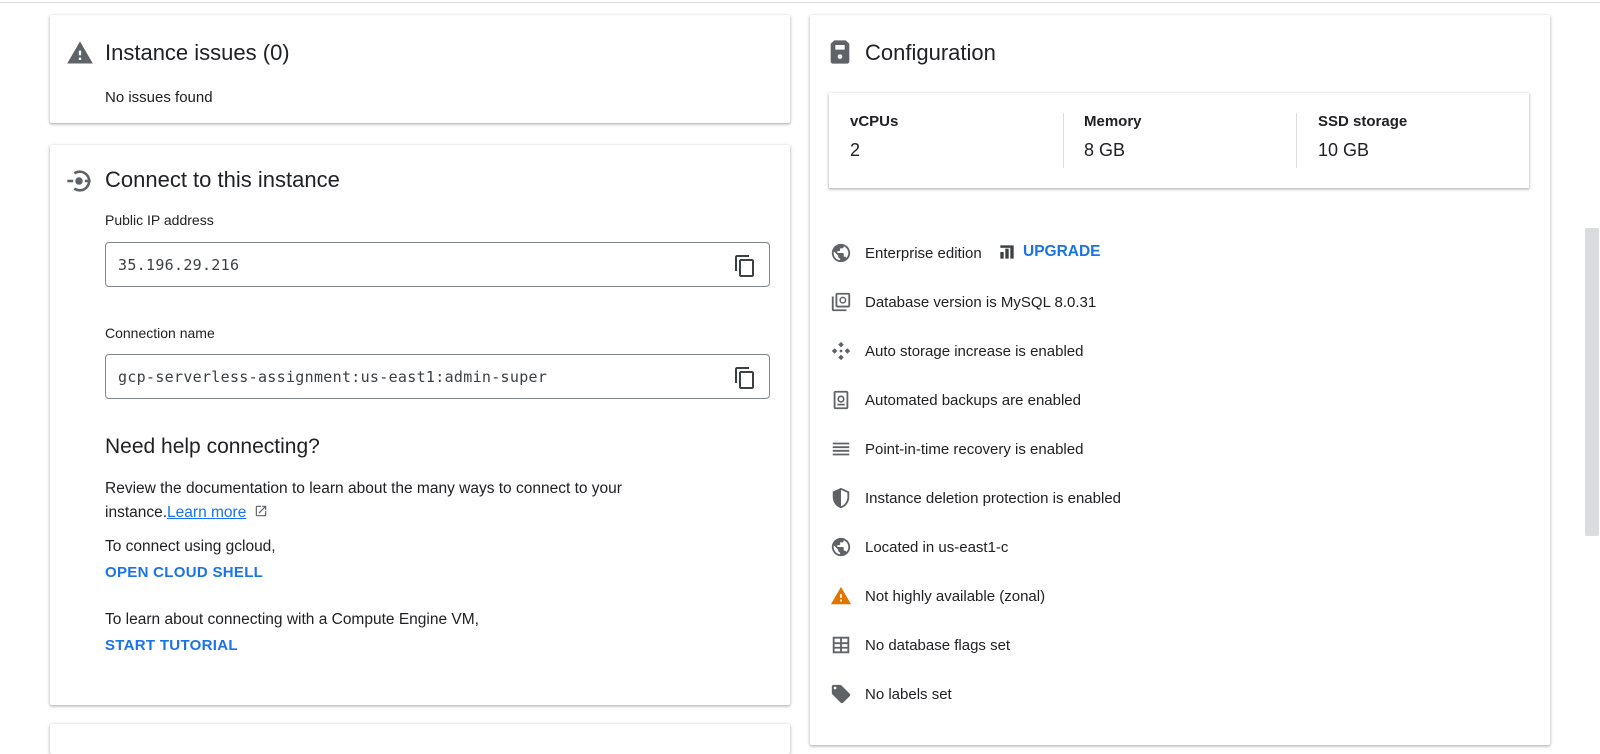  What do you see at coordinates (840, 52) in the screenshot?
I see `configuration-icon` at bounding box center [840, 52].